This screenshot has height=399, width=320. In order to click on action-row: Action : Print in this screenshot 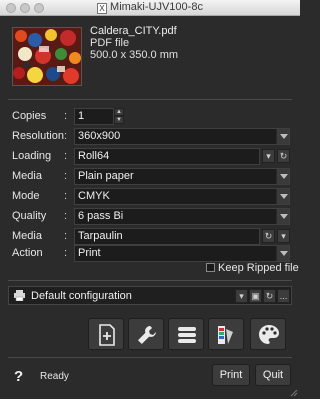, I will do `click(150, 253)`.